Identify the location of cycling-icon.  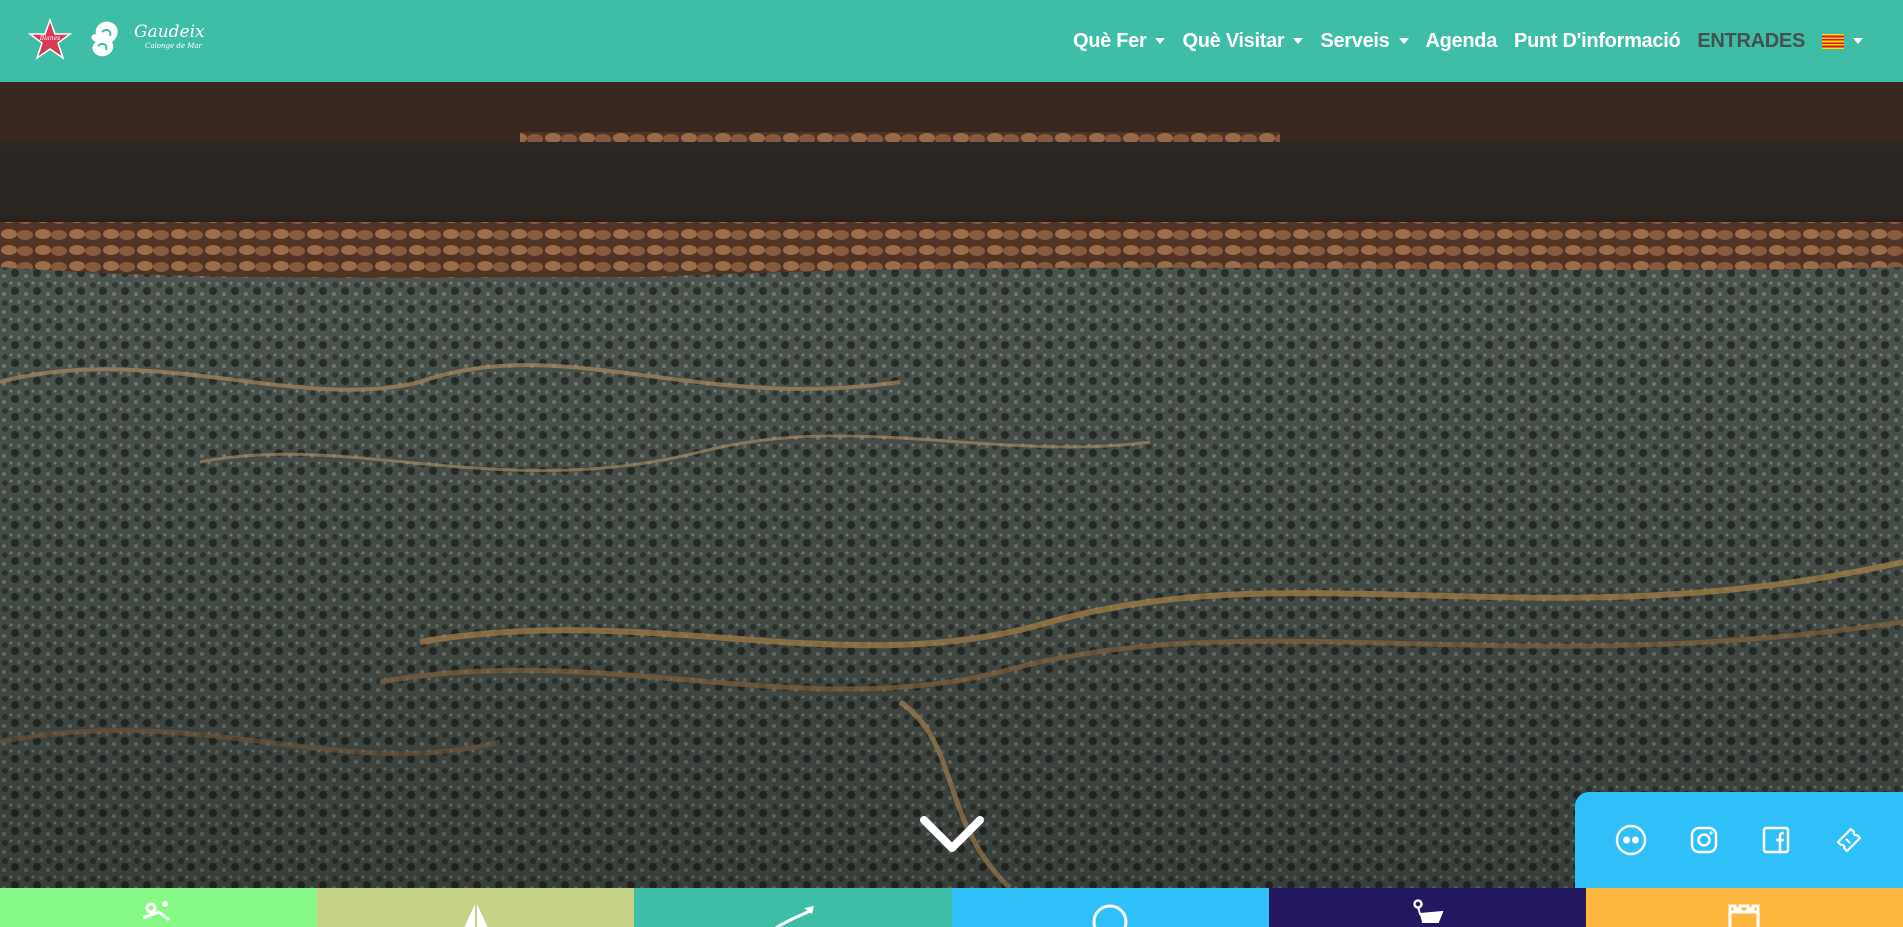
(156, 911).